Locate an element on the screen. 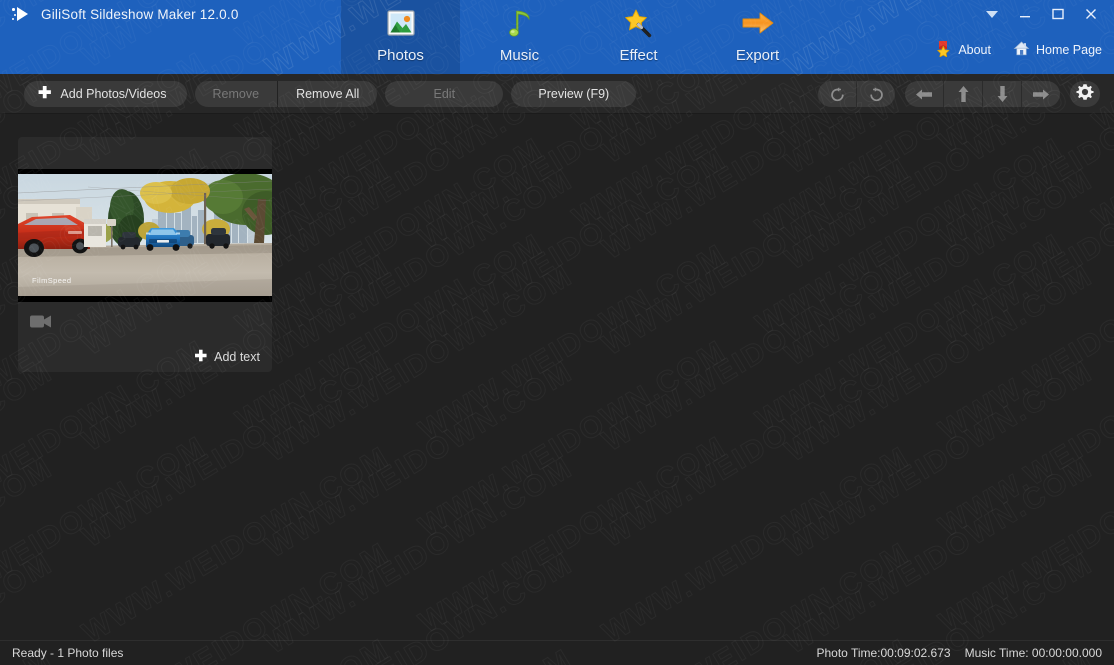 The height and width of the screenshot is (665, 1114). remove-button: Remove is located at coordinates (236, 94).